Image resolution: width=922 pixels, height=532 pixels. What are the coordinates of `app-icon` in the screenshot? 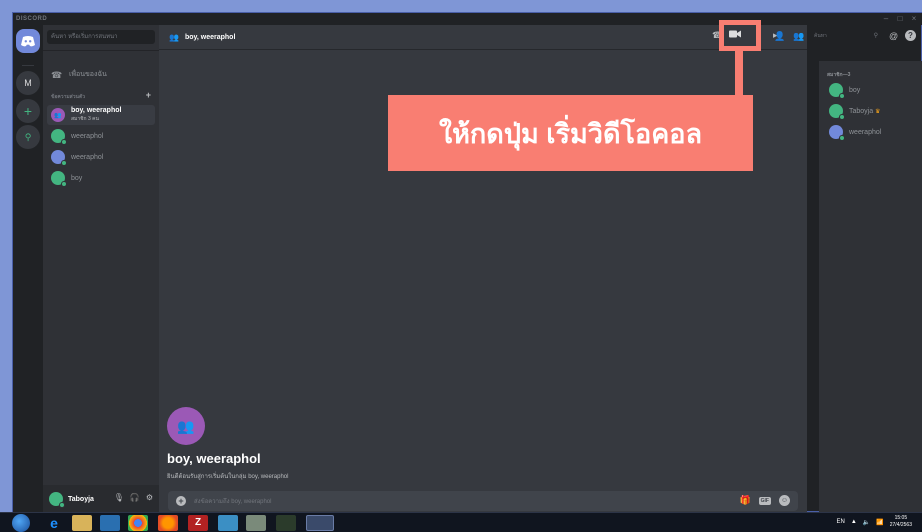 It's located at (228, 523).